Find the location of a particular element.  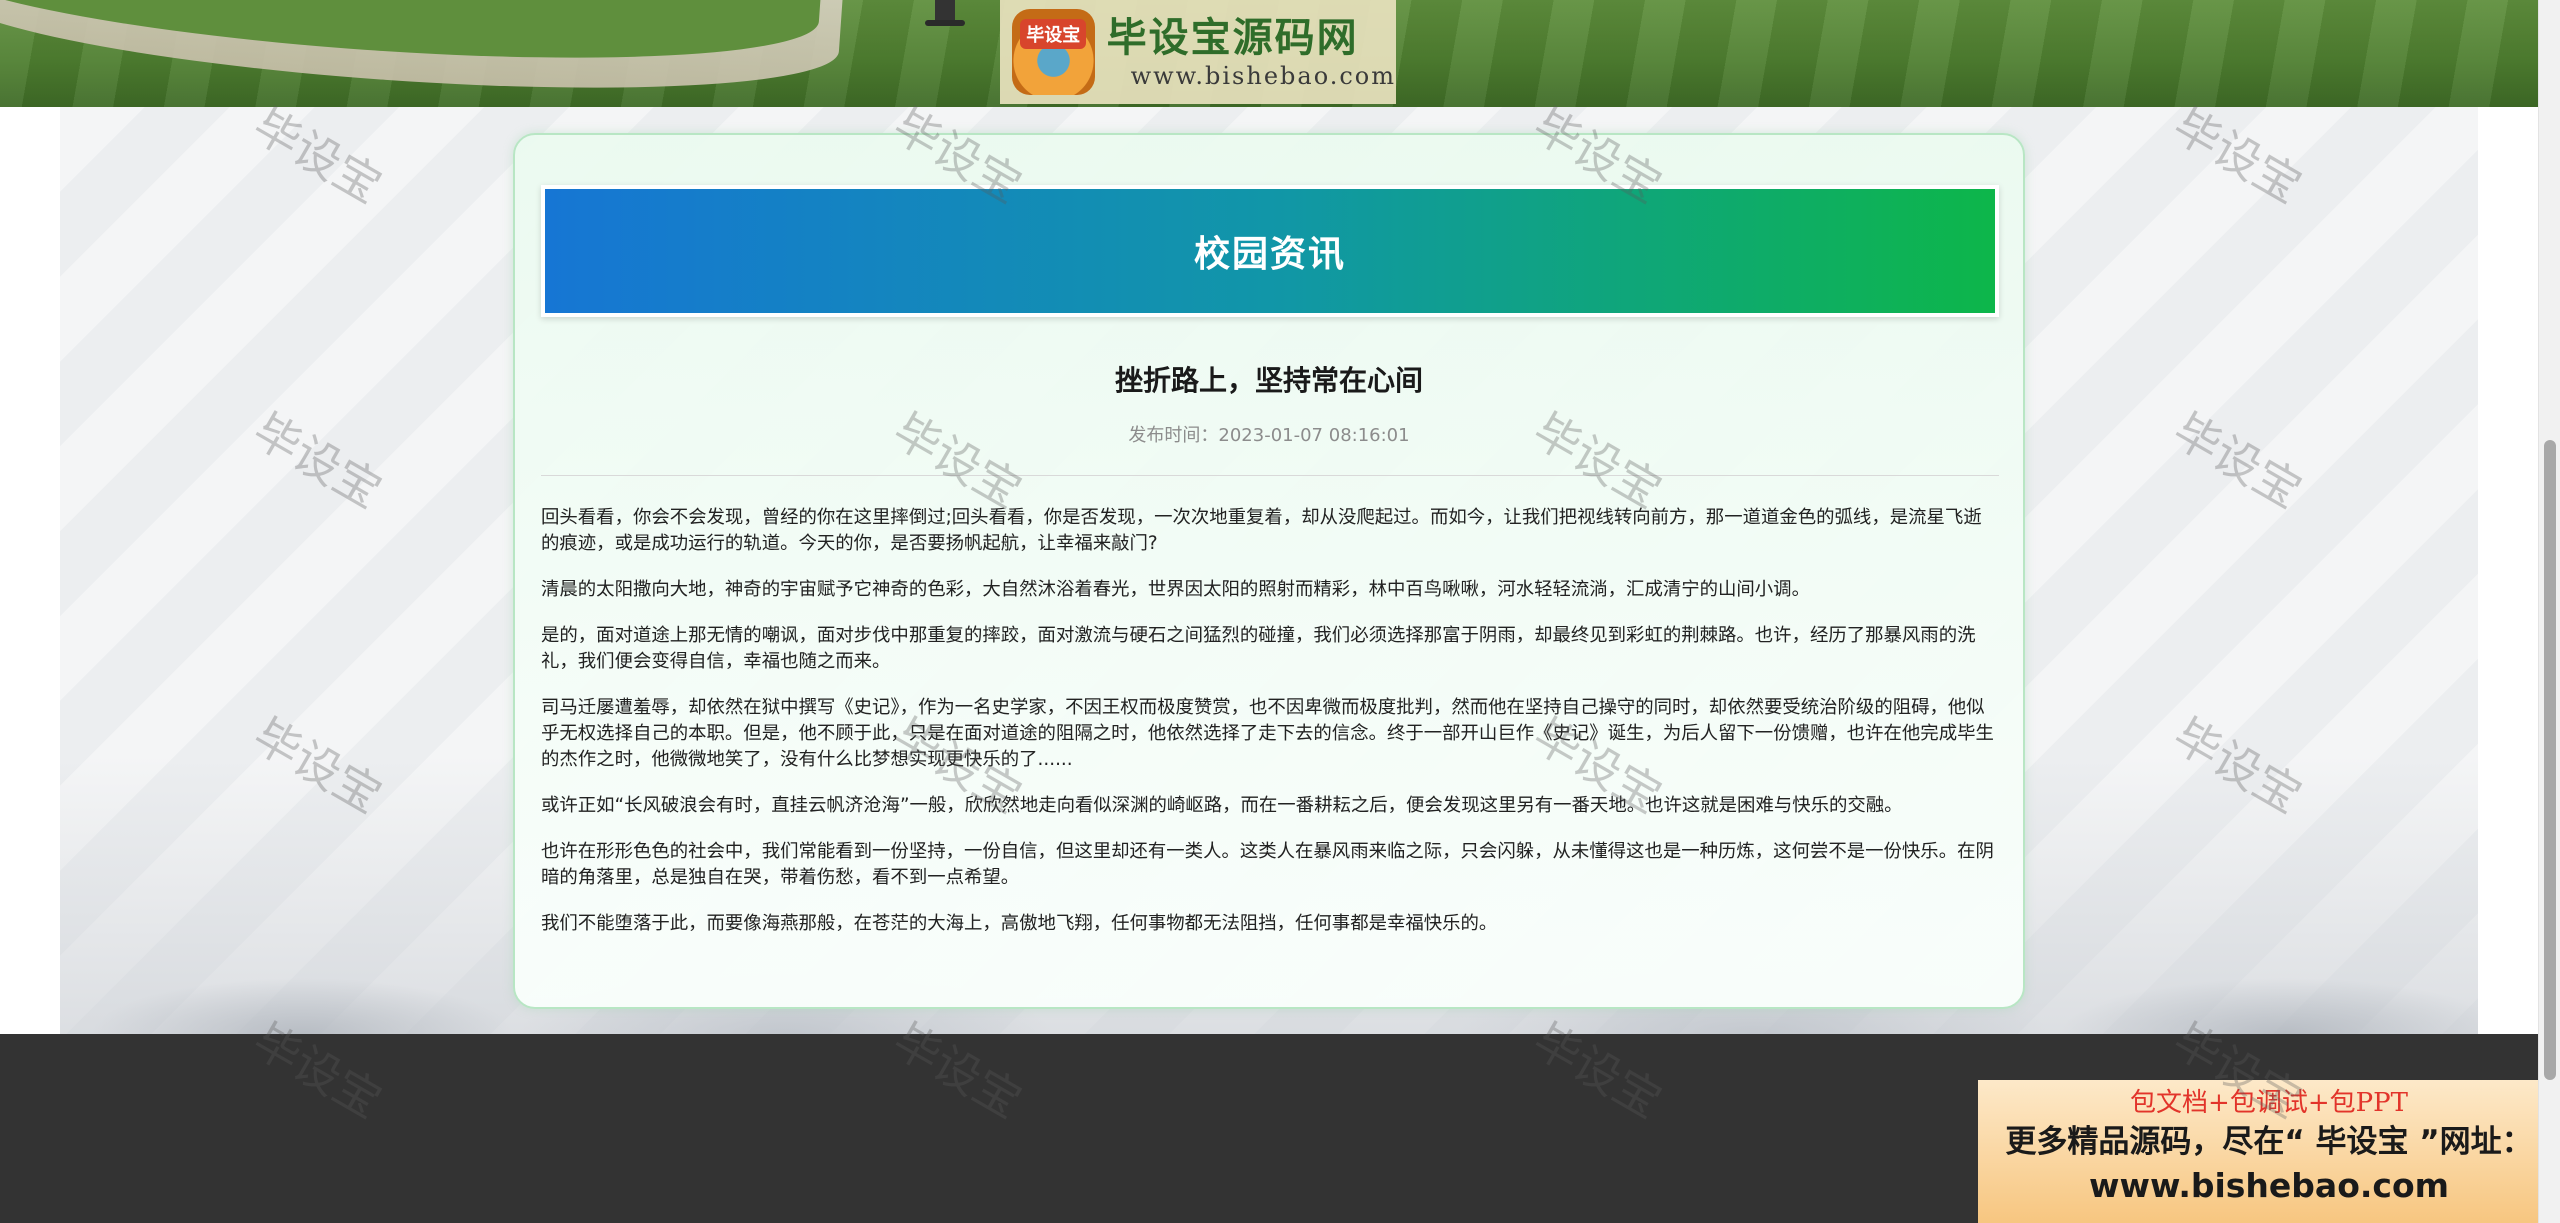

section-header: 校园资讯 is located at coordinates (1270, 251).